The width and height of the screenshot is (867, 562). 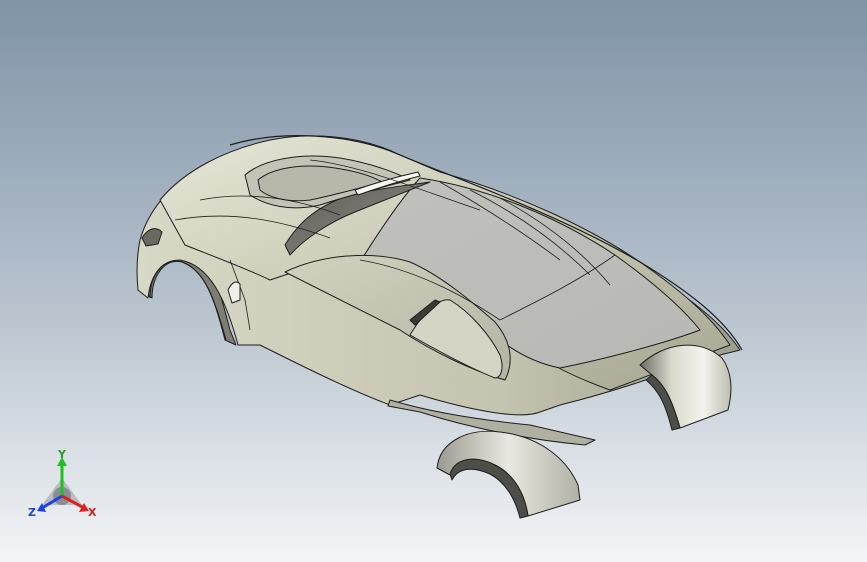 What do you see at coordinates (62, 454) in the screenshot?
I see `y-axis-label: Y` at bounding box center [62, 454].